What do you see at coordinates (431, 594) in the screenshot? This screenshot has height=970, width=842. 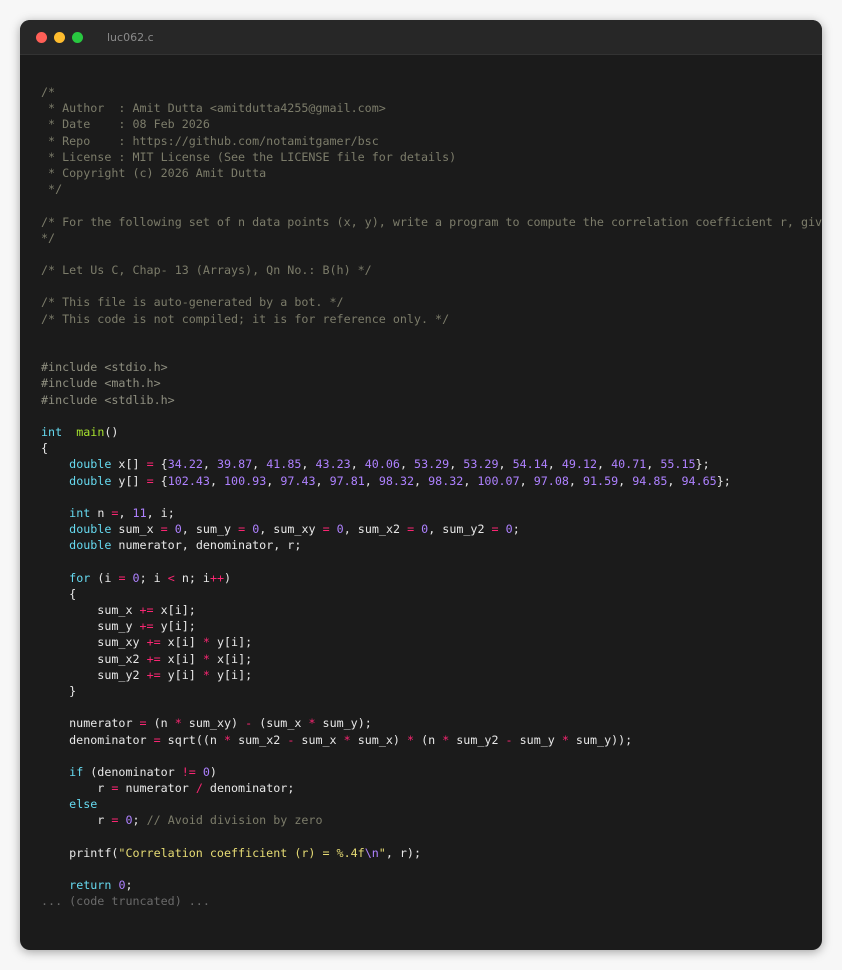 I see `code-line: {` at bounding box center [431, 594].